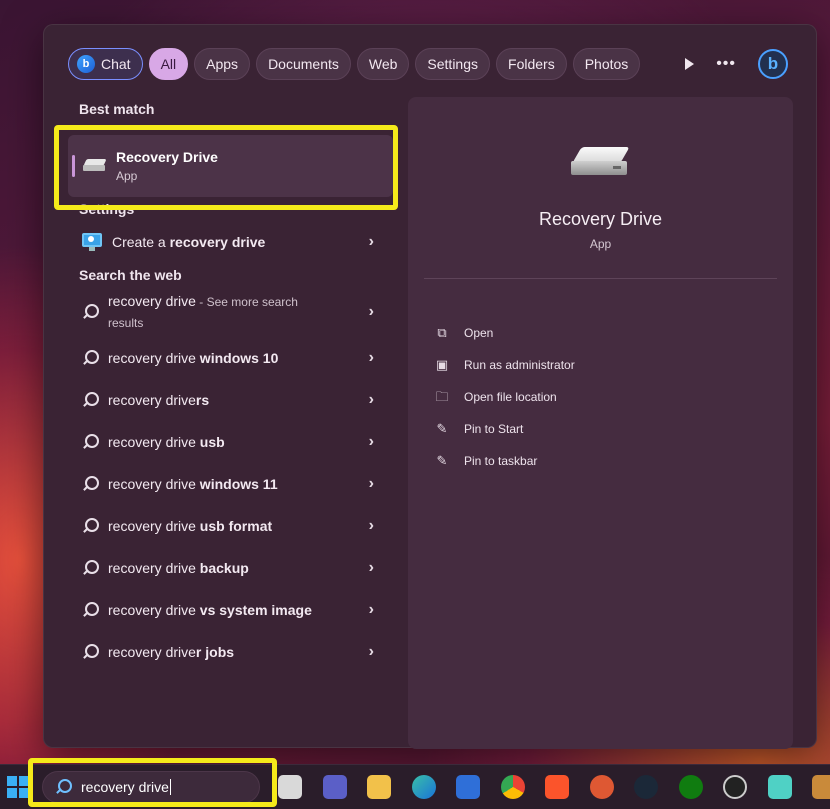 This screenshot has height=809, width=830. What do you see at coordinates (379, 787) in the screenshot?
I see `file-explorer-icon` at bounding box center [379, 787].